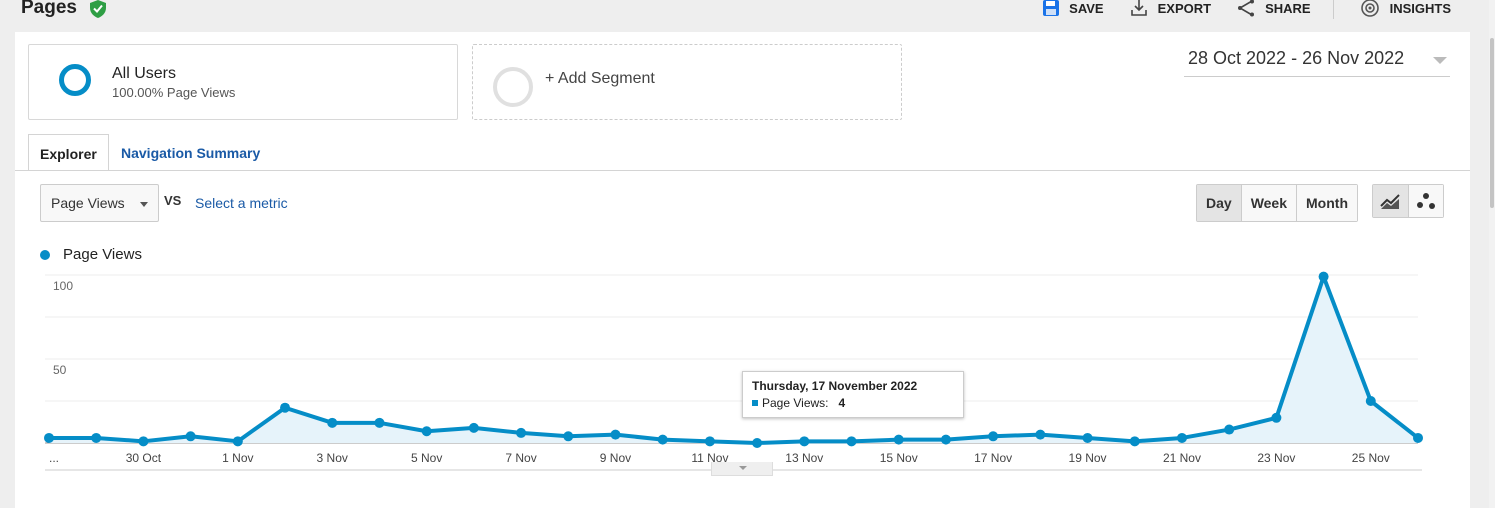 The height and width of the screenshot is (508, 1495). I want to click on y-tick-label: 100, so click(63, 286).